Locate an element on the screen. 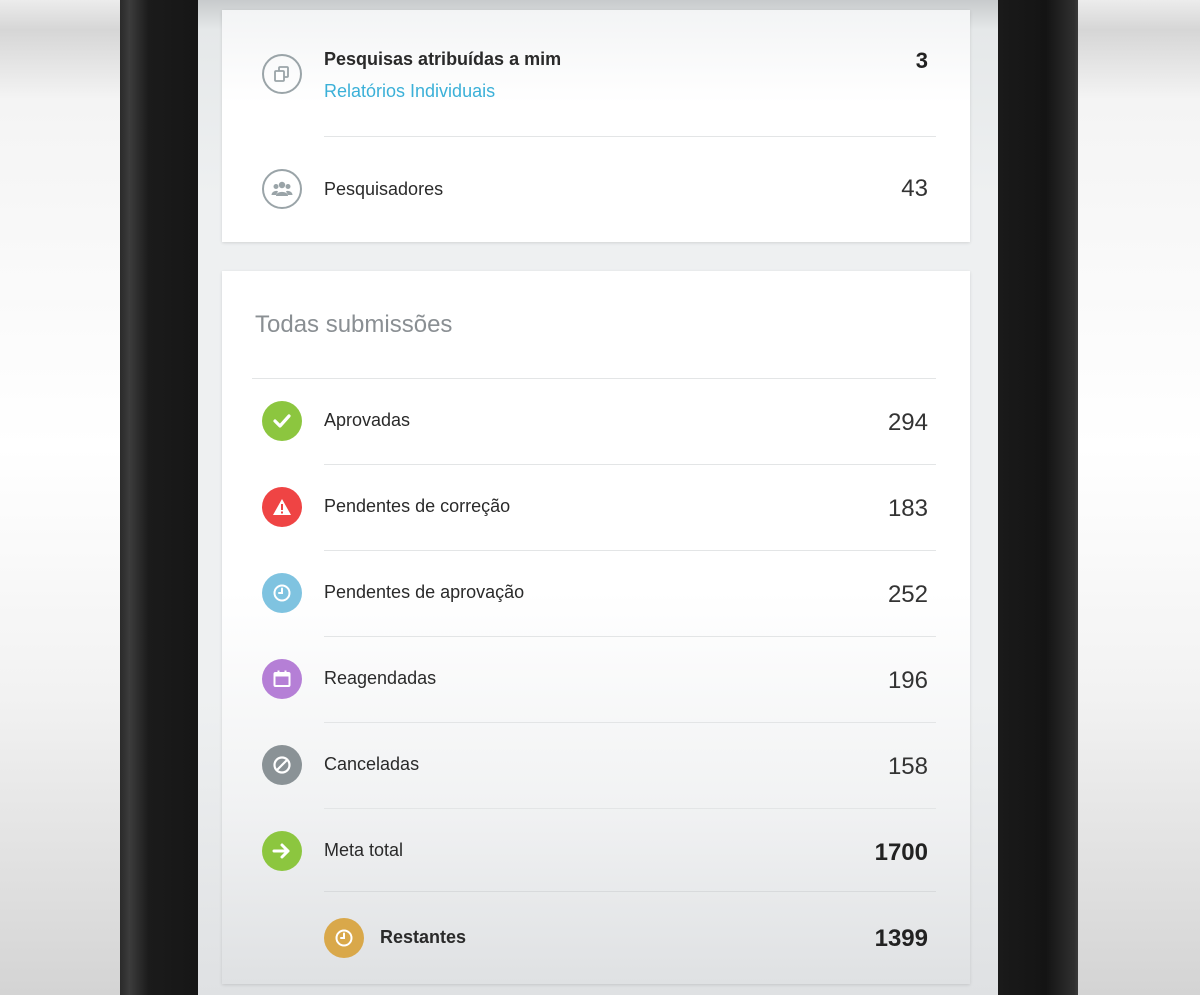 The width and height of the screenshot is (1200, 995). ban-icon is located at coordinates (282, 765).